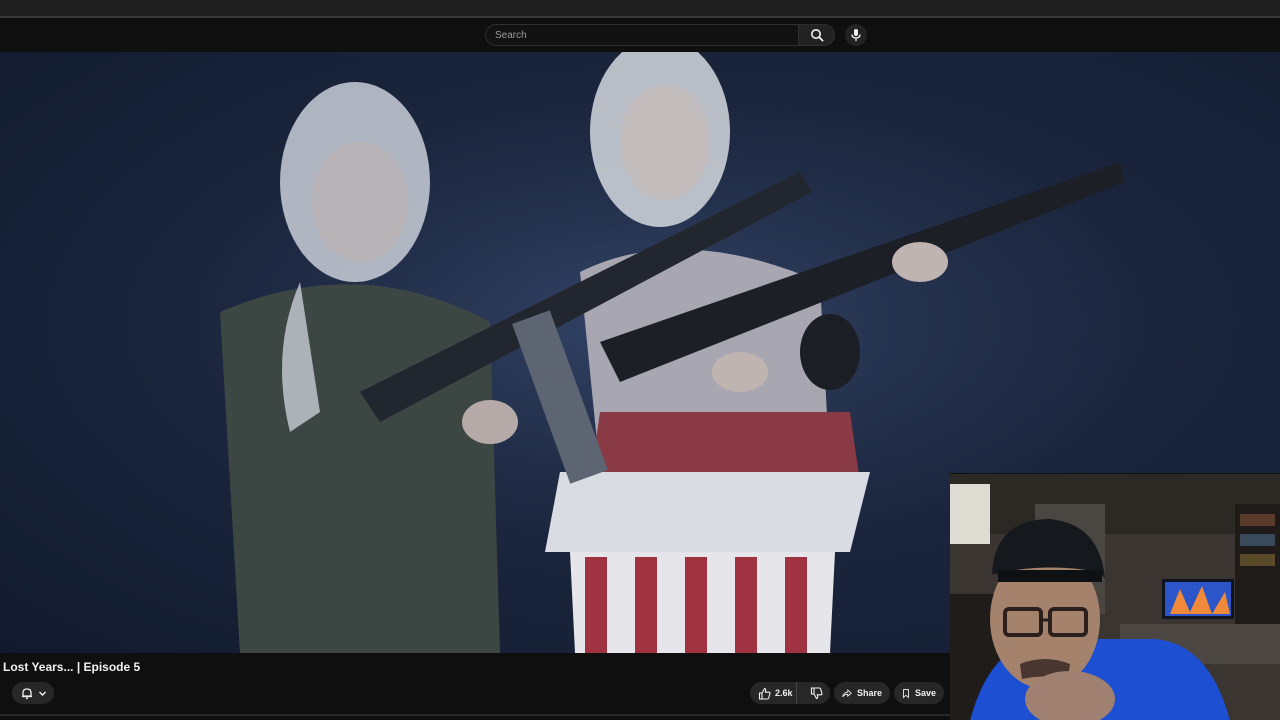  Describe the element at coordinates (475, 694) in the screenshot. I see `video-actions: 2.6k Share Save` at that location.